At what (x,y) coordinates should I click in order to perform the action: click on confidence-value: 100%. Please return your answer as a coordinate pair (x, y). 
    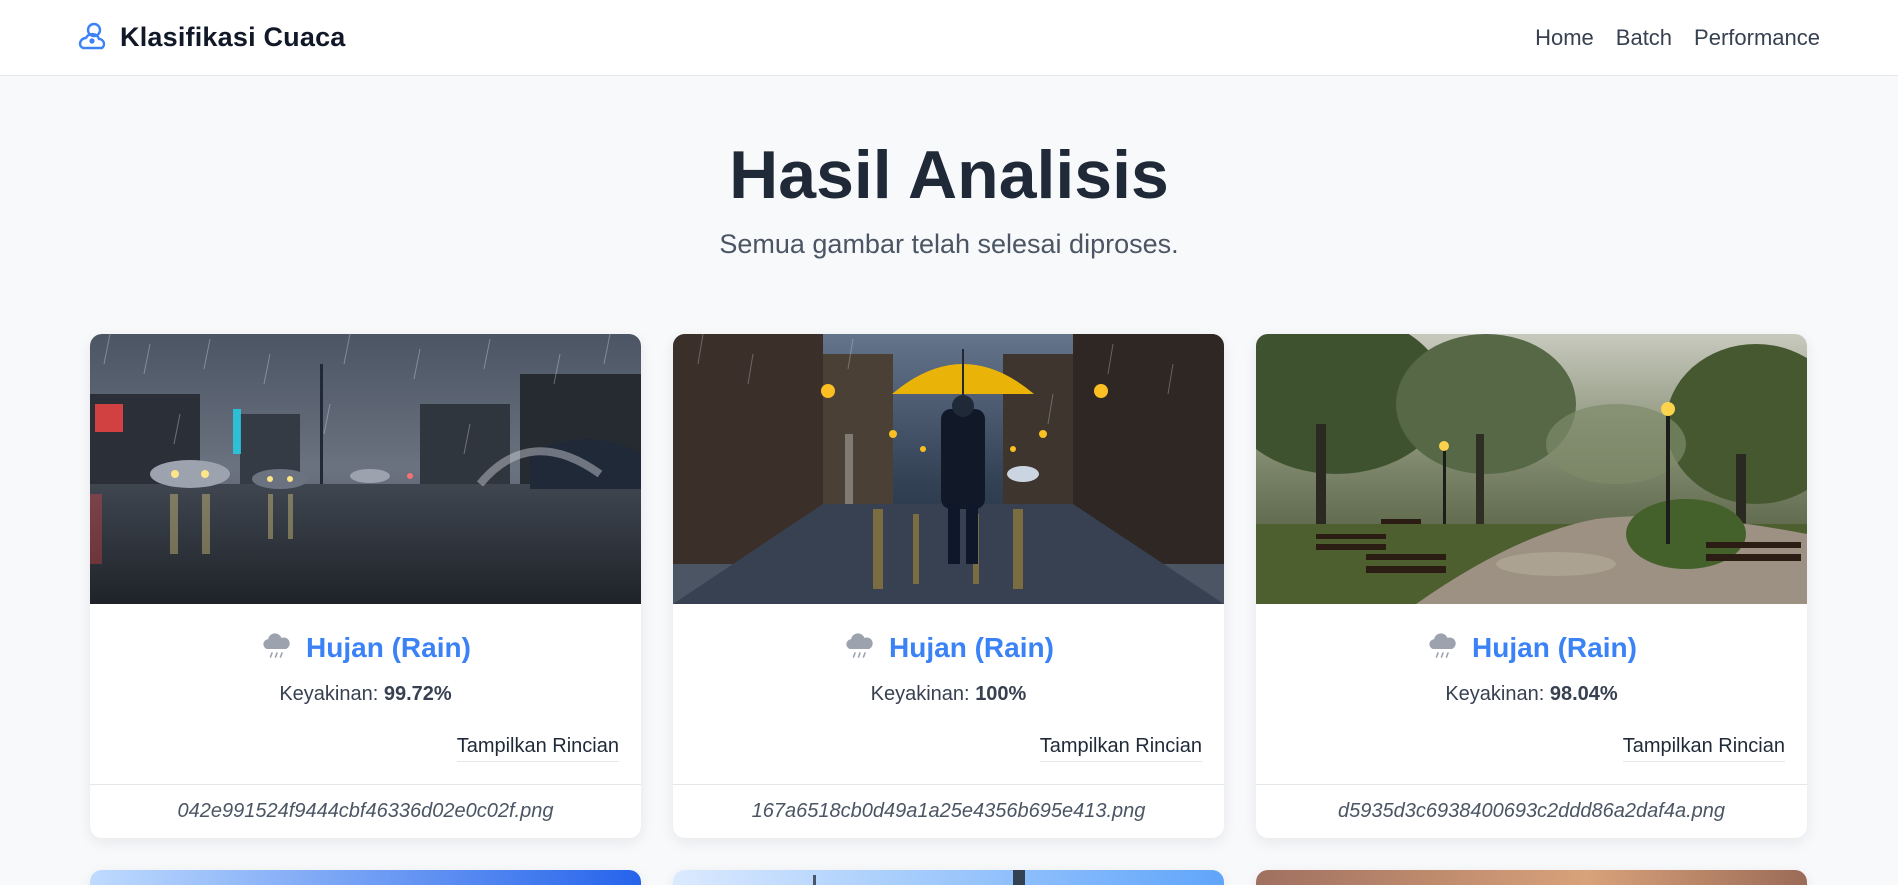
    Looking at the image, I should click on (1001, 694).